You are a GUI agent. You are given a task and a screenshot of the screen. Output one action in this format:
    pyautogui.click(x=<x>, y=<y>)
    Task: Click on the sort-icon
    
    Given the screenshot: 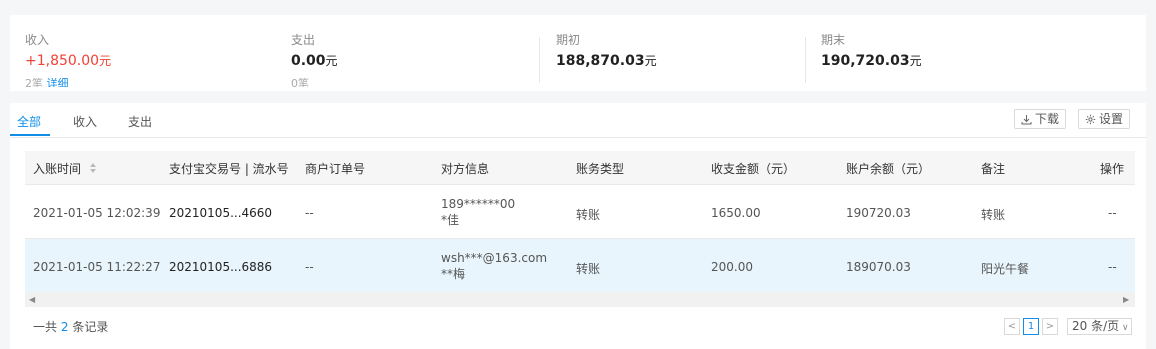 What is the action you would take?
    pyautogui.click(x=93, y=169)
    